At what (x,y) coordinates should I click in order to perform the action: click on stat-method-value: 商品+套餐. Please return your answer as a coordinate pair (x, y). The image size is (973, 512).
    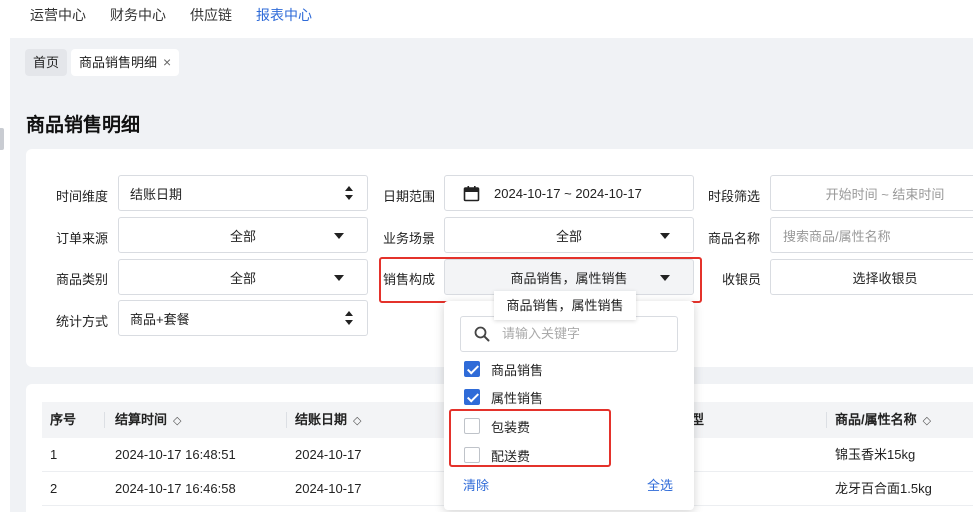
    Looking at the image, I should click on (160, 319).